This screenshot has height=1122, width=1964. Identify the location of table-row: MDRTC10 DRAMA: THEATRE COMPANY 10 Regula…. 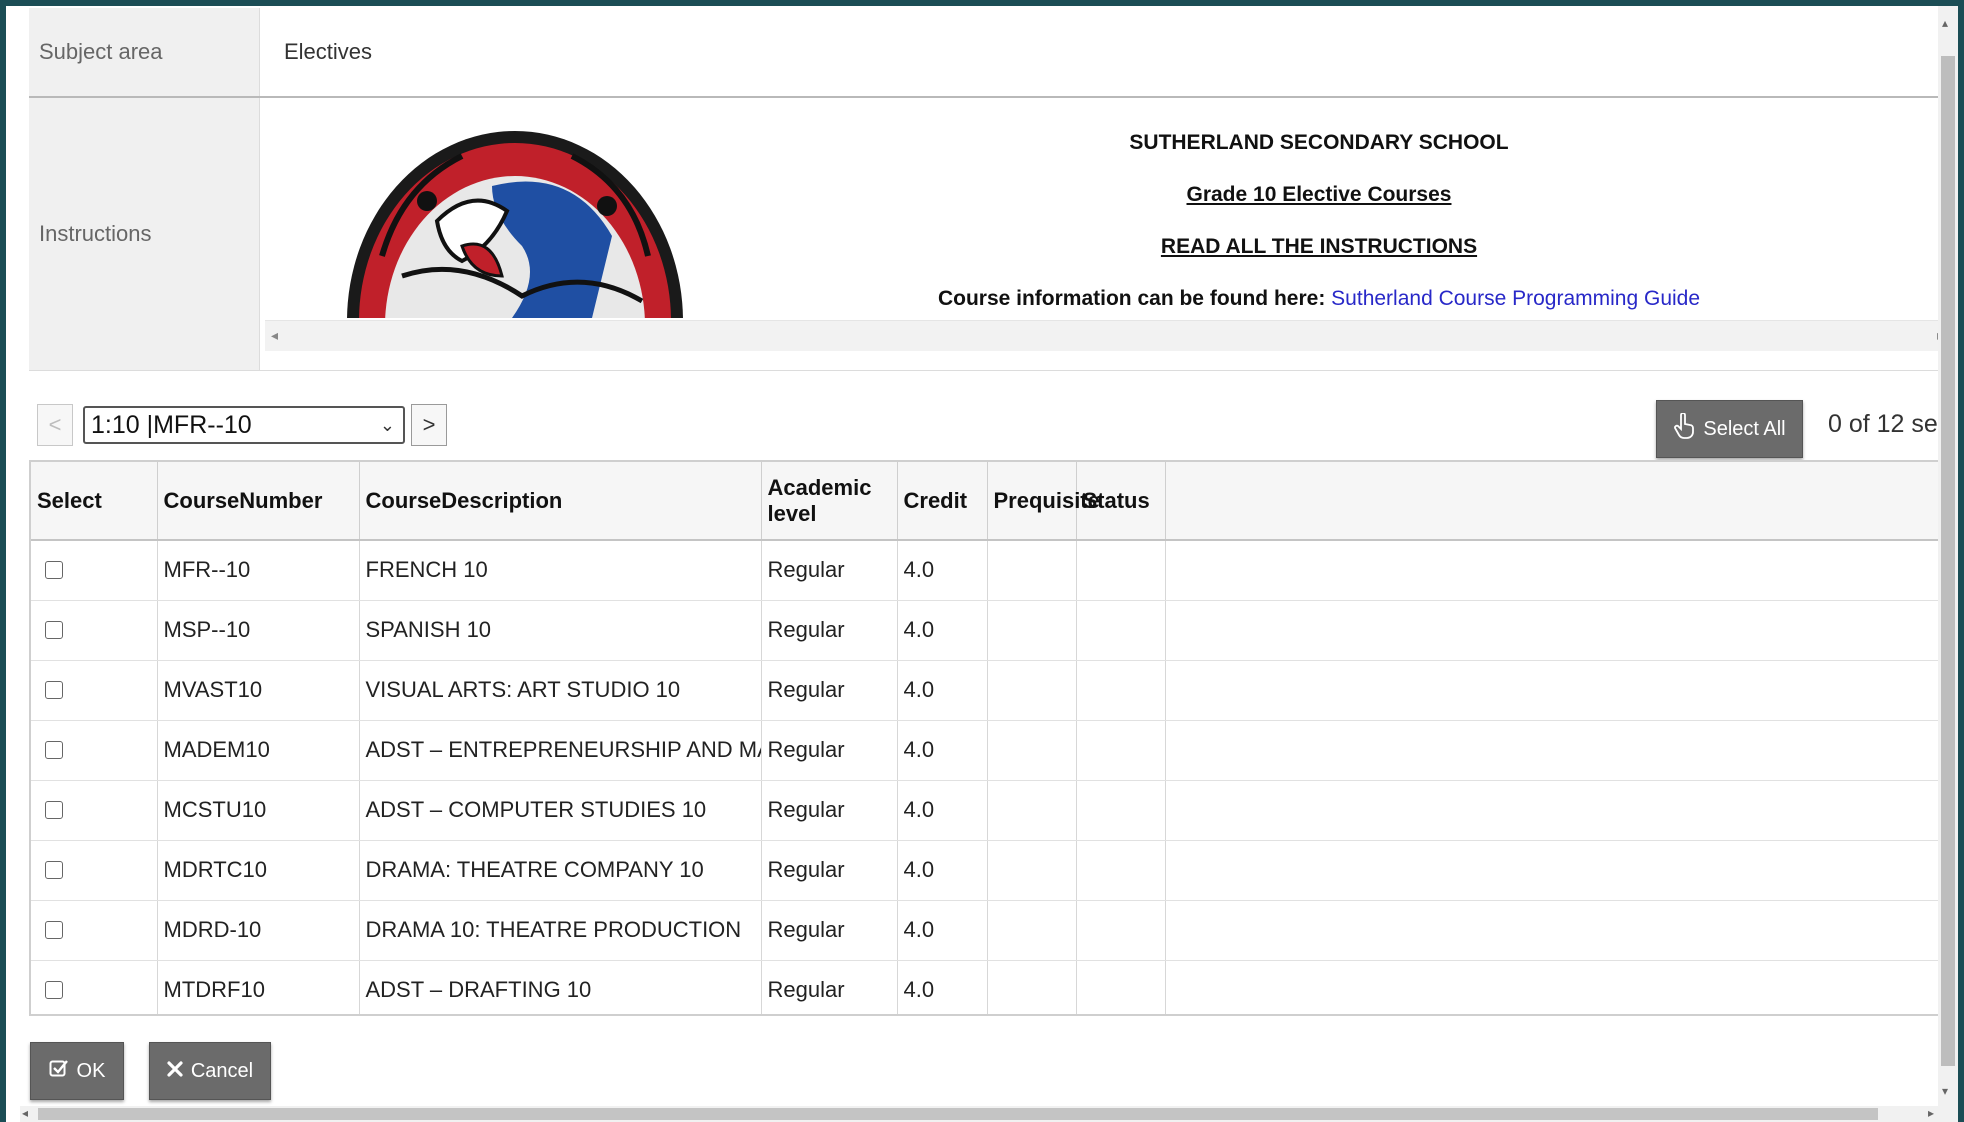
(994, 870).